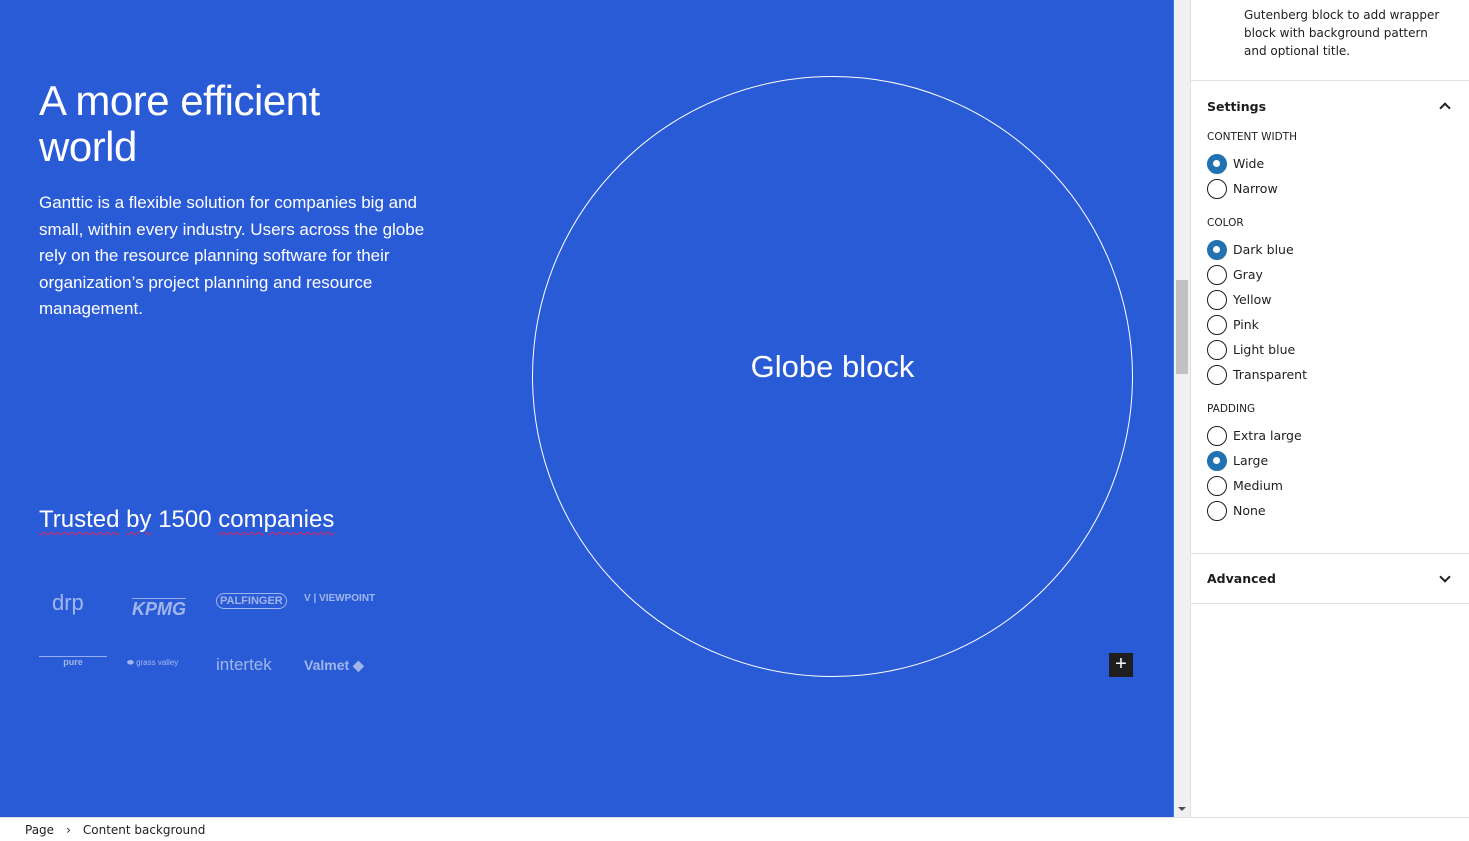  What do you see at coordinates (1252, 137) in the screenshot?
I see `radio-group-label: Content width` at bounding box center [1252, 137].